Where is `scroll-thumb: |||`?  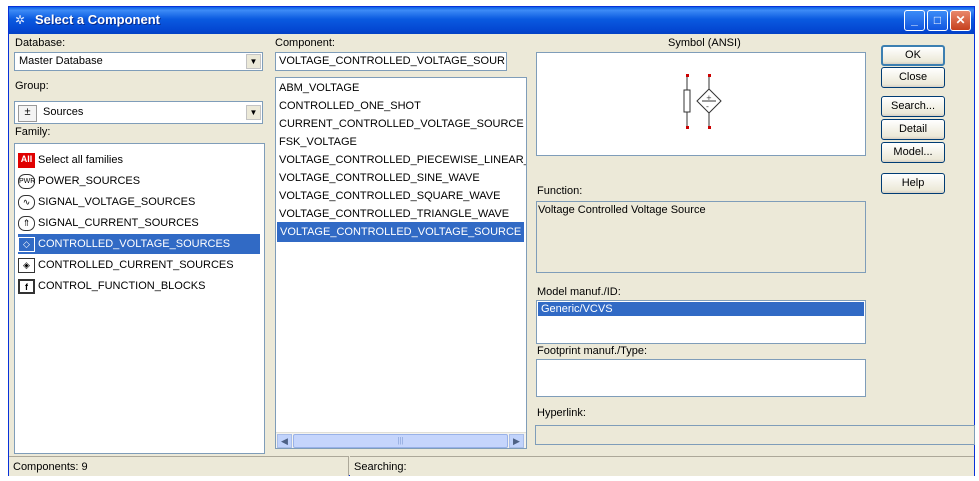 scroll-thumb: ||| is located at coordinates (400, 441).